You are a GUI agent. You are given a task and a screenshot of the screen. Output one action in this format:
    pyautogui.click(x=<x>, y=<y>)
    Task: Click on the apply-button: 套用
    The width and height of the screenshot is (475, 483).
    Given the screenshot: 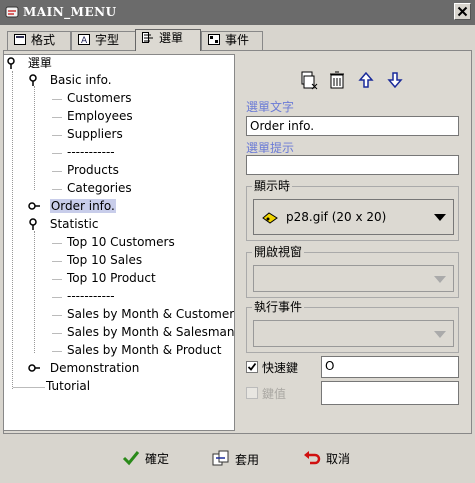 What is the action you would take?
    pyautogui.click(x=235, y=459)
    